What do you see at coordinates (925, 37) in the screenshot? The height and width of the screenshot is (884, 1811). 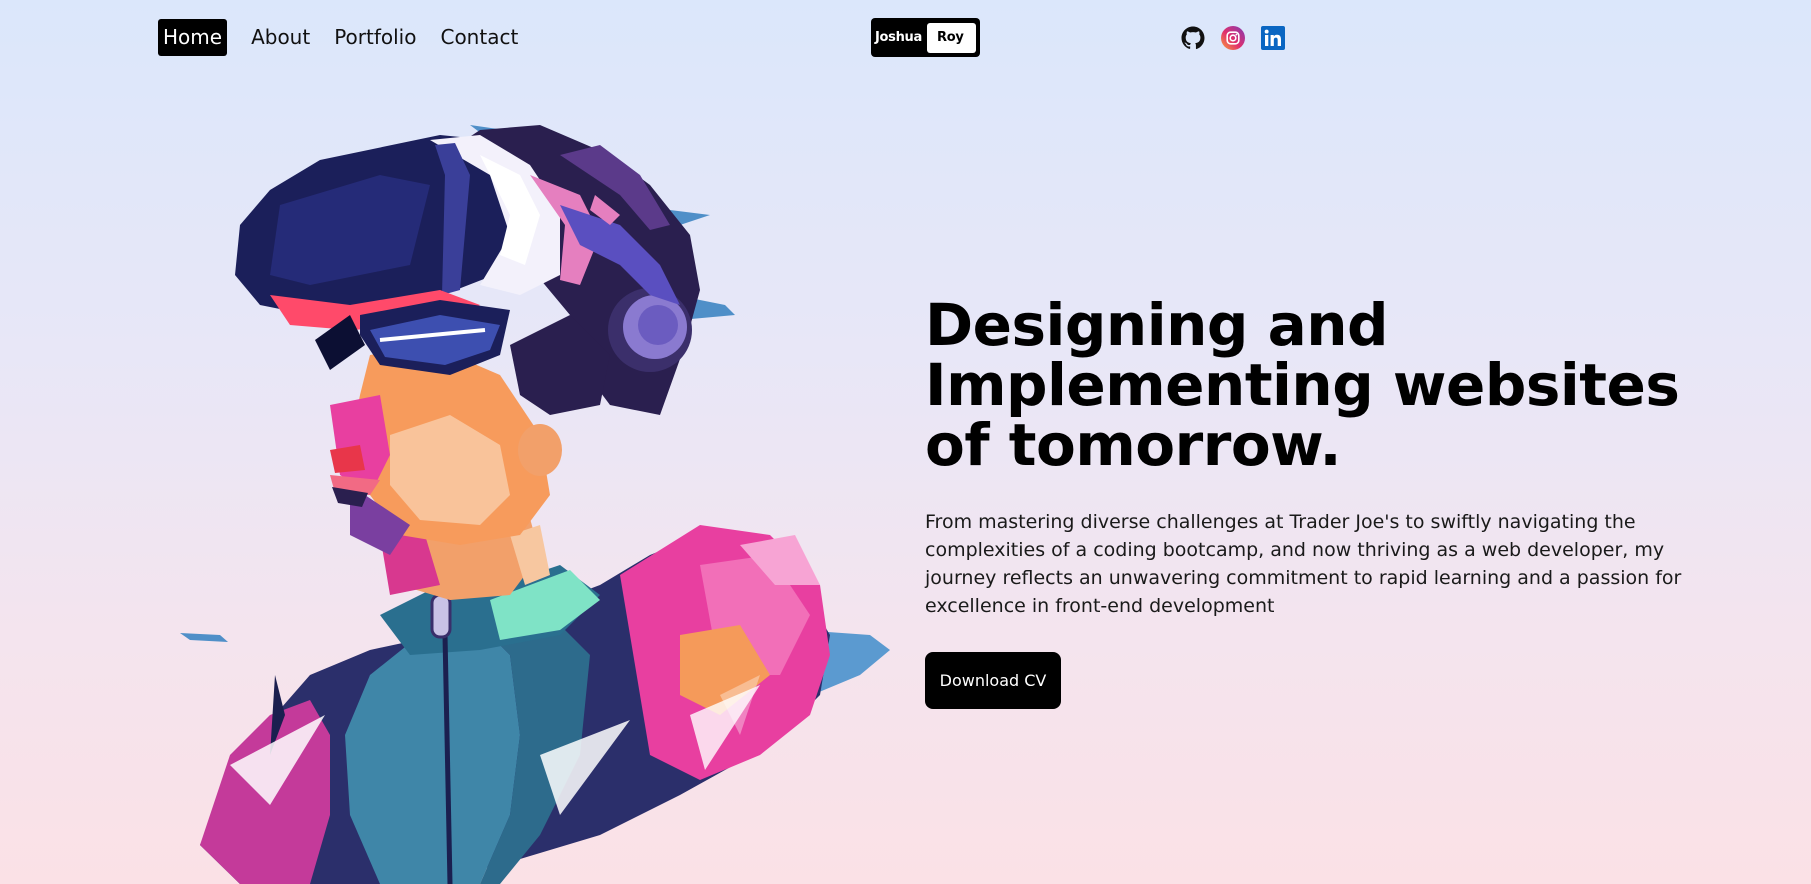 I see `site-logo: Joshua Roy` at bounding box center [925, 37].